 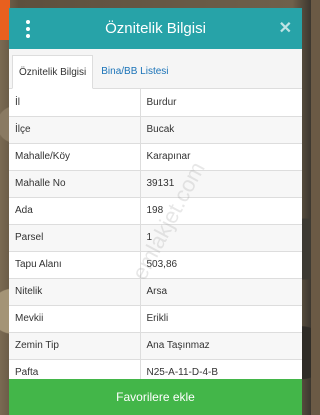 I want to click on attribute-label: Nitelik, so click(x=74, y=292).